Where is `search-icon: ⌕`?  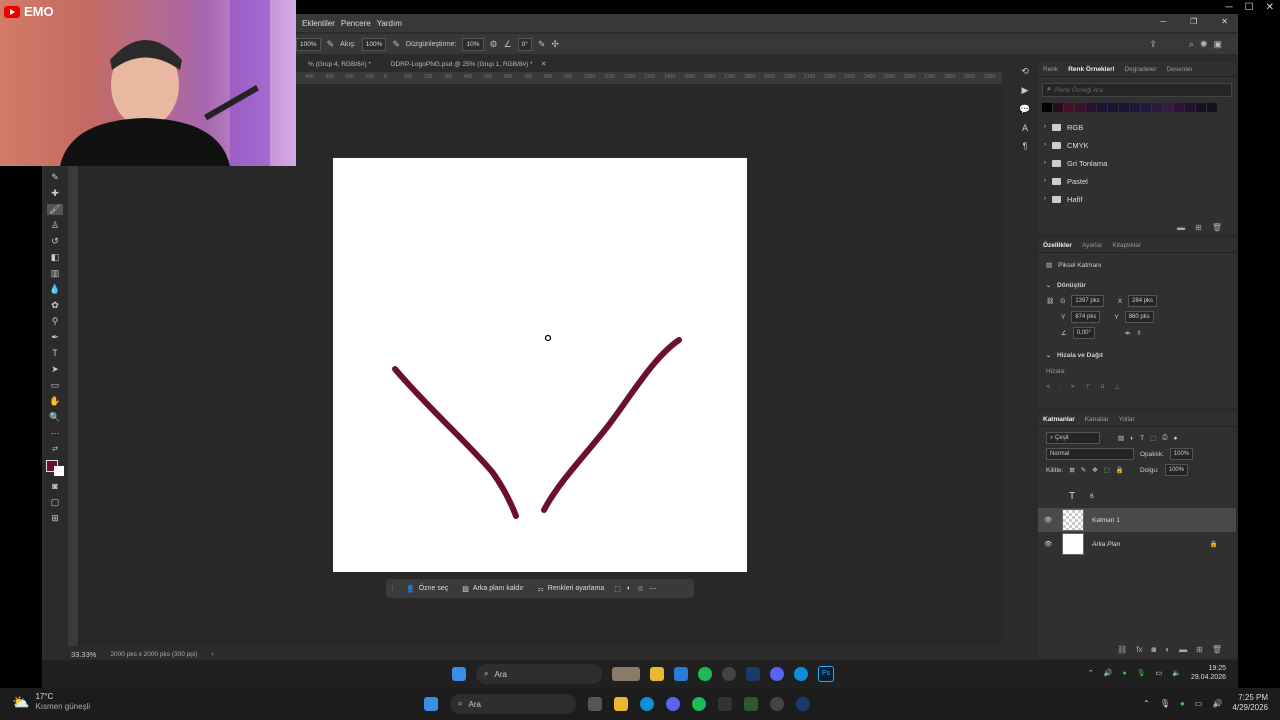 search-icon: ⌕ is located at coordinates (1191, 44).